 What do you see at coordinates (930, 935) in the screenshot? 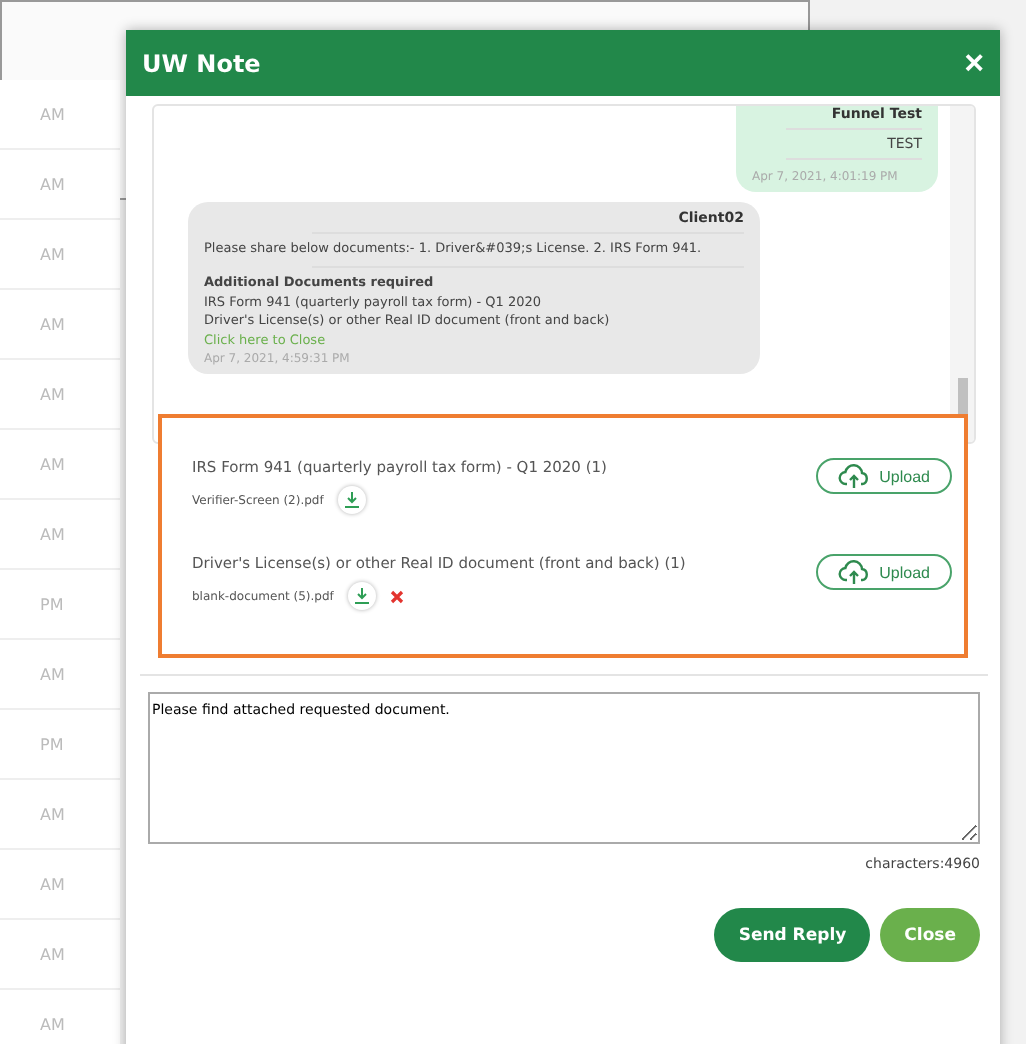
I see `close-dialog-button: Close` at bounding box center [930, 935].